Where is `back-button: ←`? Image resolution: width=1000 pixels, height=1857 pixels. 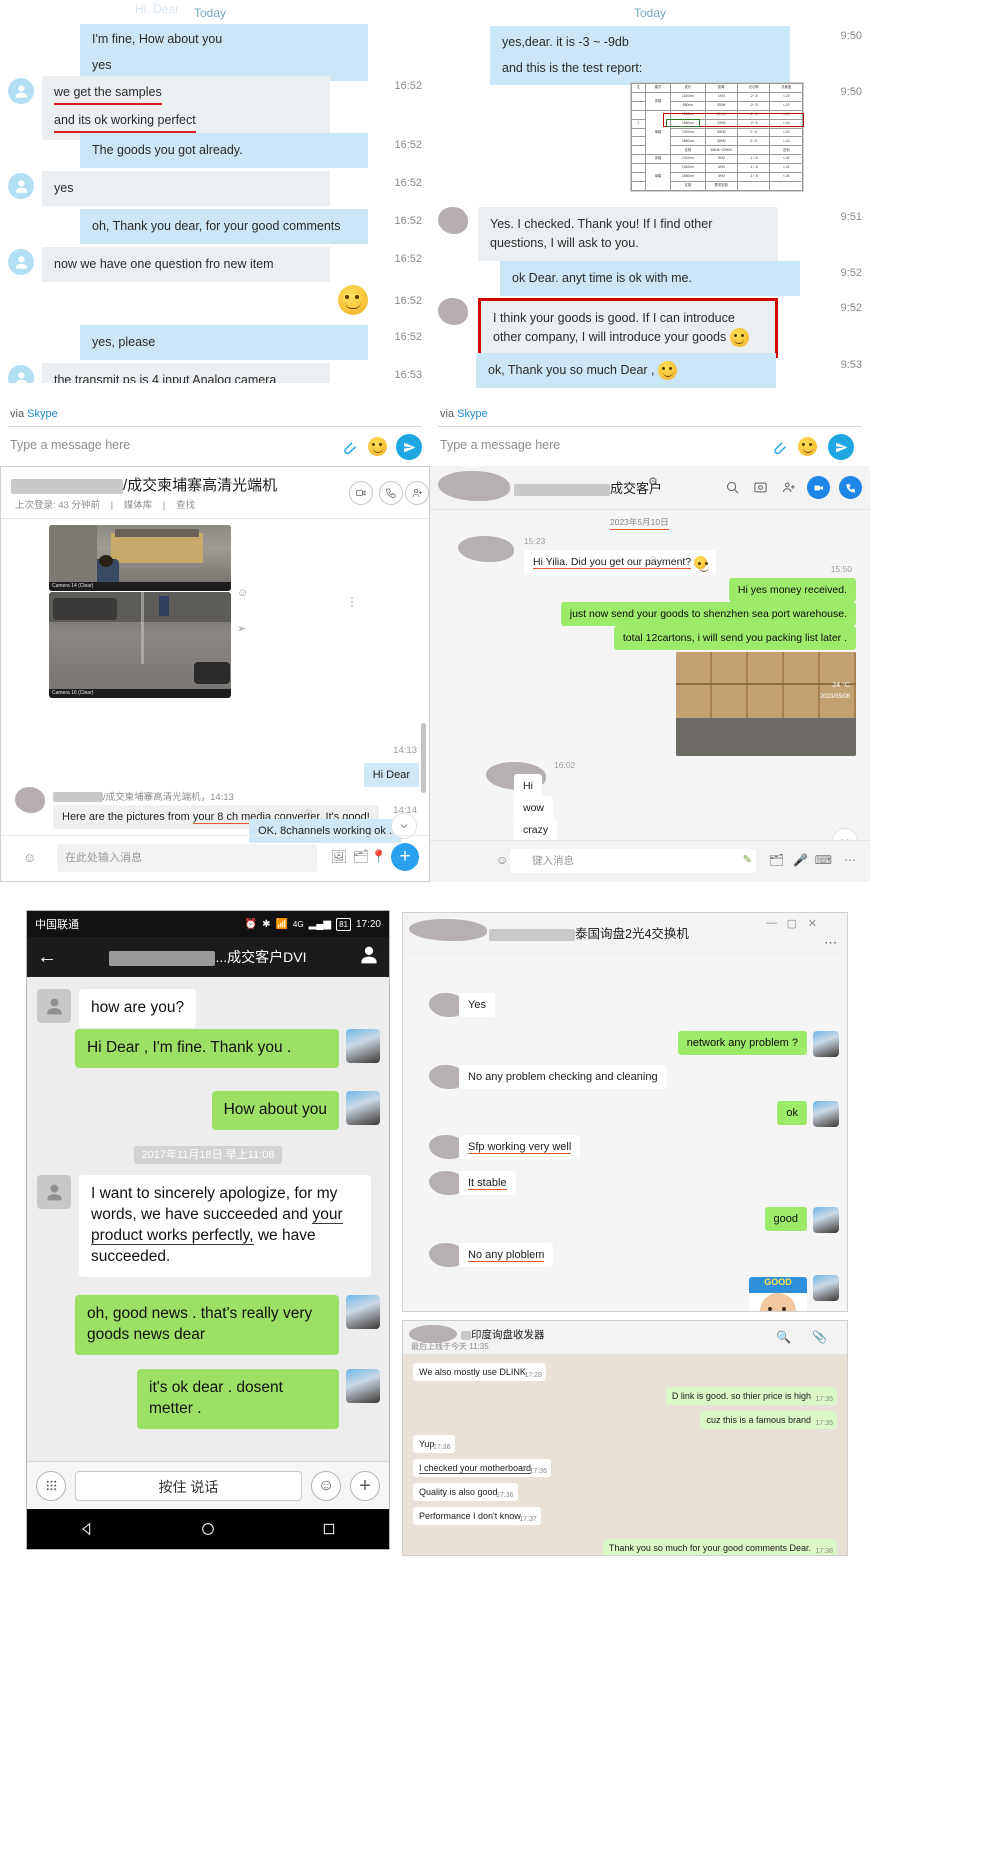 back-button: ← is located at coordinates (47, 957).